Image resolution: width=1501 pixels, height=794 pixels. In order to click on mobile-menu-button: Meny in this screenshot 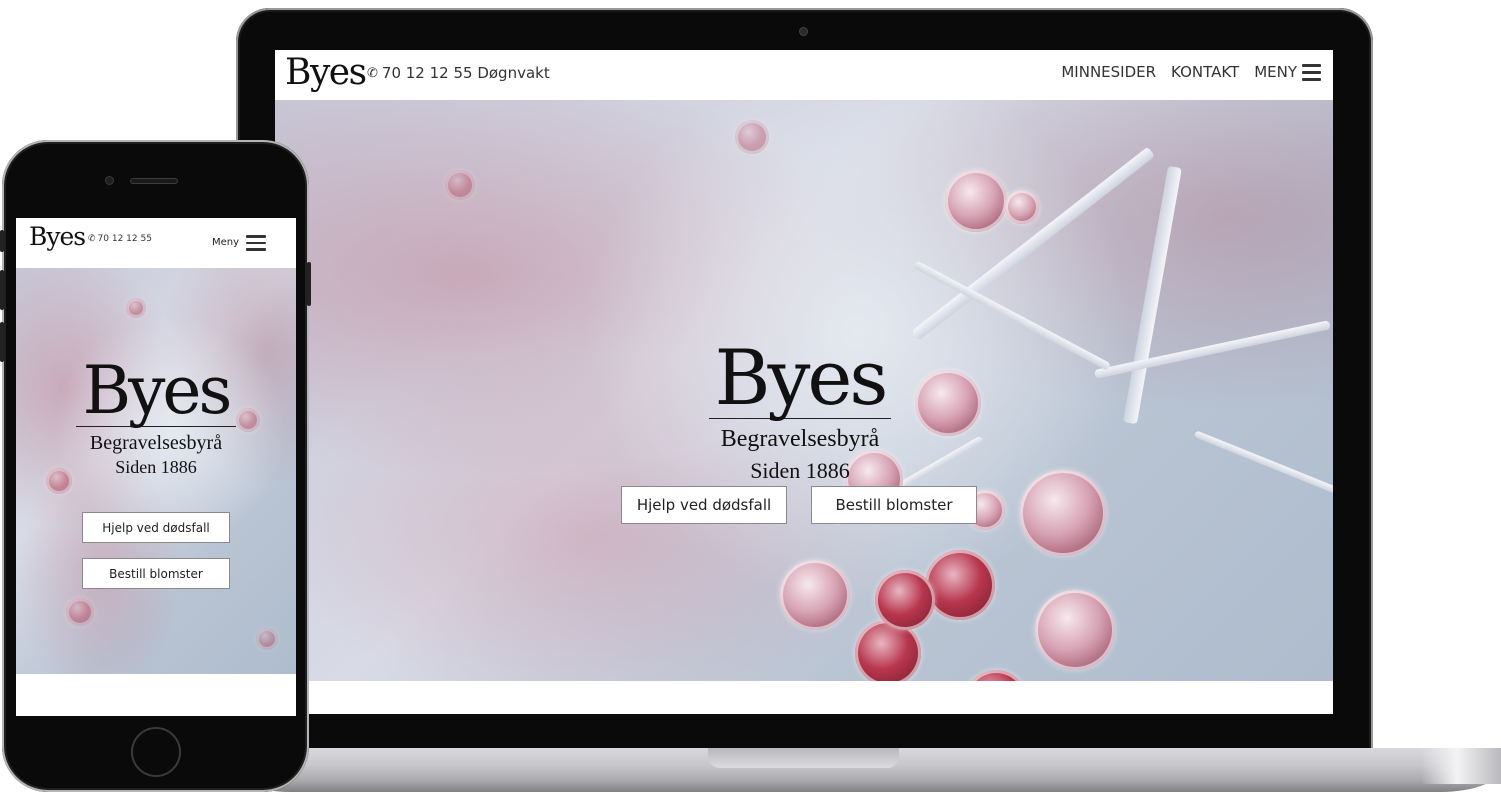, I will do `click(239, 243)`.